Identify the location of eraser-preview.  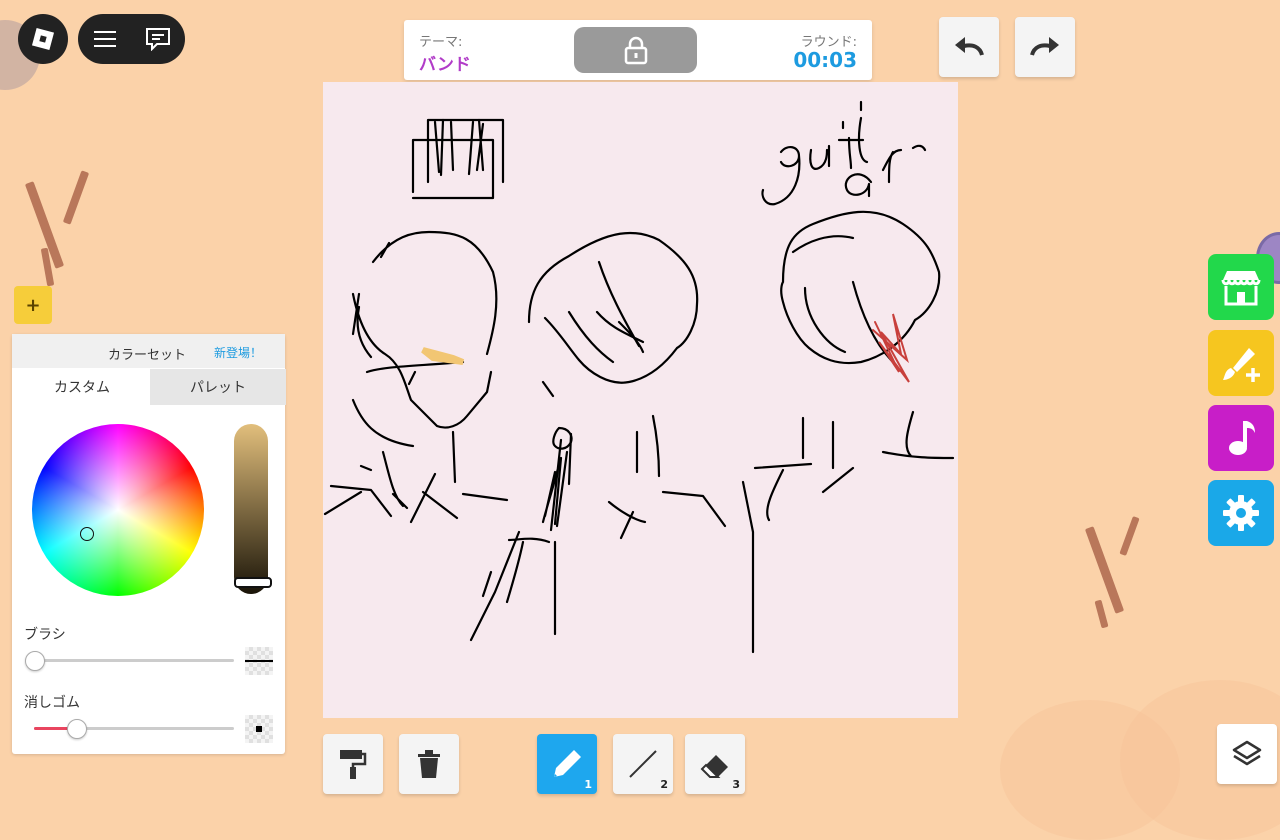
(259, 729).